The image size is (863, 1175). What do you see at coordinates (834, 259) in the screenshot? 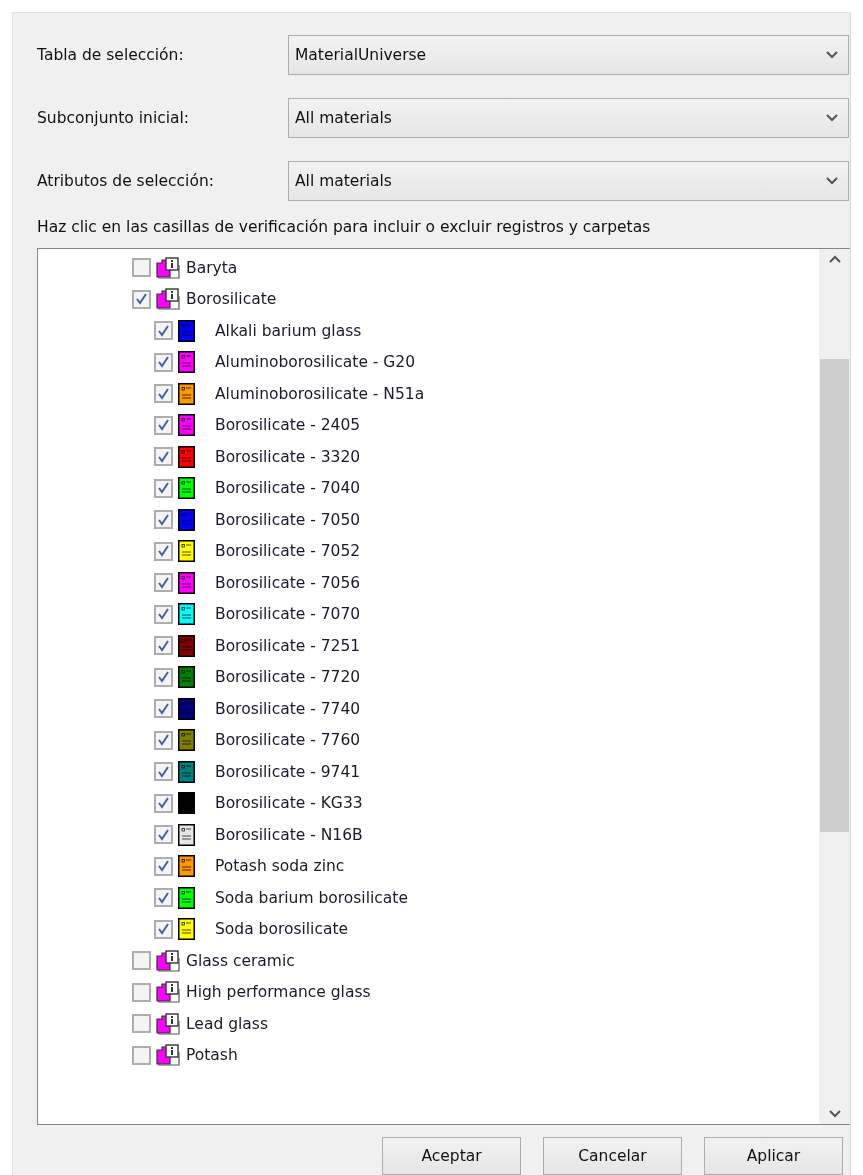
I see `scroll-up-icon` at bounding box center [834, 259].